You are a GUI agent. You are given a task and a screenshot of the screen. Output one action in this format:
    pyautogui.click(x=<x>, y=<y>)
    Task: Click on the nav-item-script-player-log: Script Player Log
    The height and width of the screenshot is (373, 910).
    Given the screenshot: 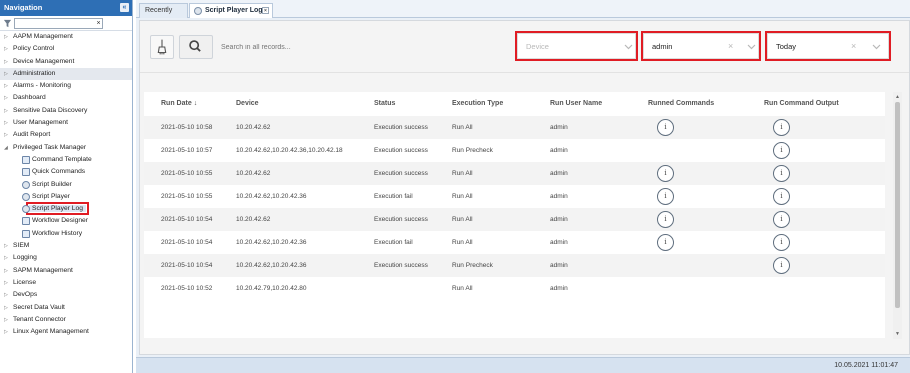 What is the action you would take?
    pyautogui.click(x=66, y=209)
    